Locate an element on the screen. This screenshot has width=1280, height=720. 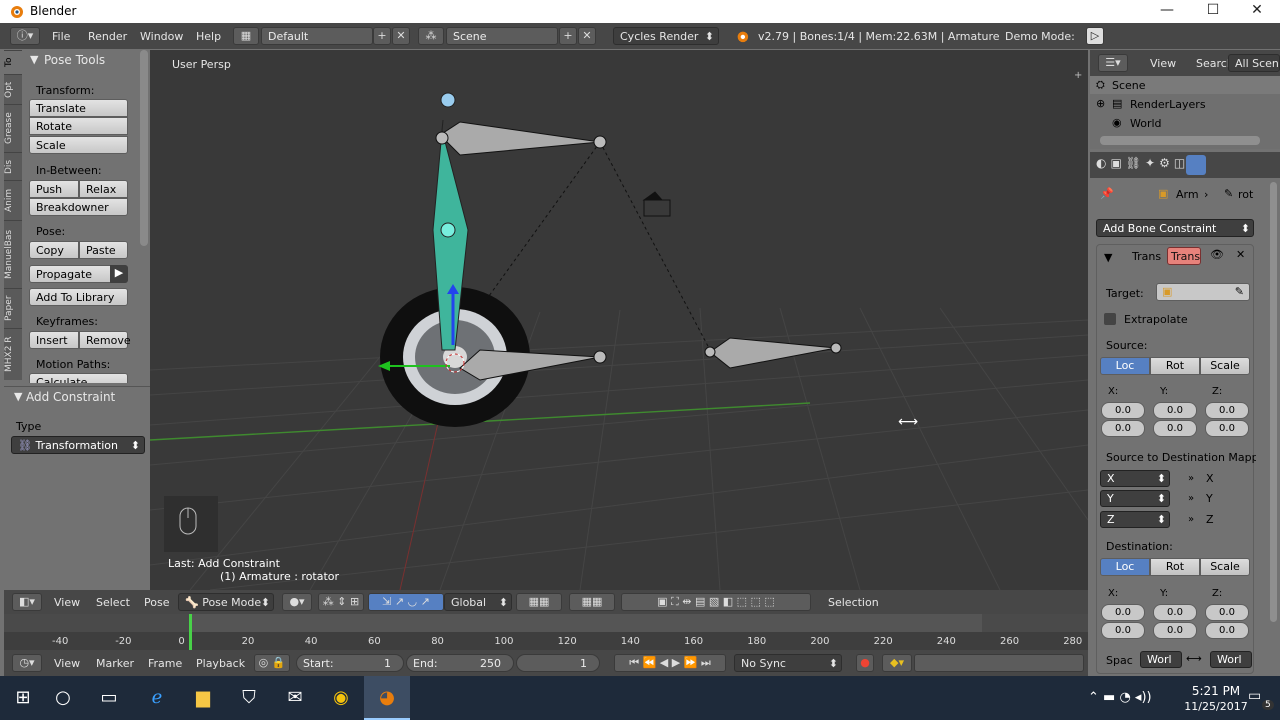
render-engine-select: Cycles Render ⬍ is located at coordinates (666, 36).